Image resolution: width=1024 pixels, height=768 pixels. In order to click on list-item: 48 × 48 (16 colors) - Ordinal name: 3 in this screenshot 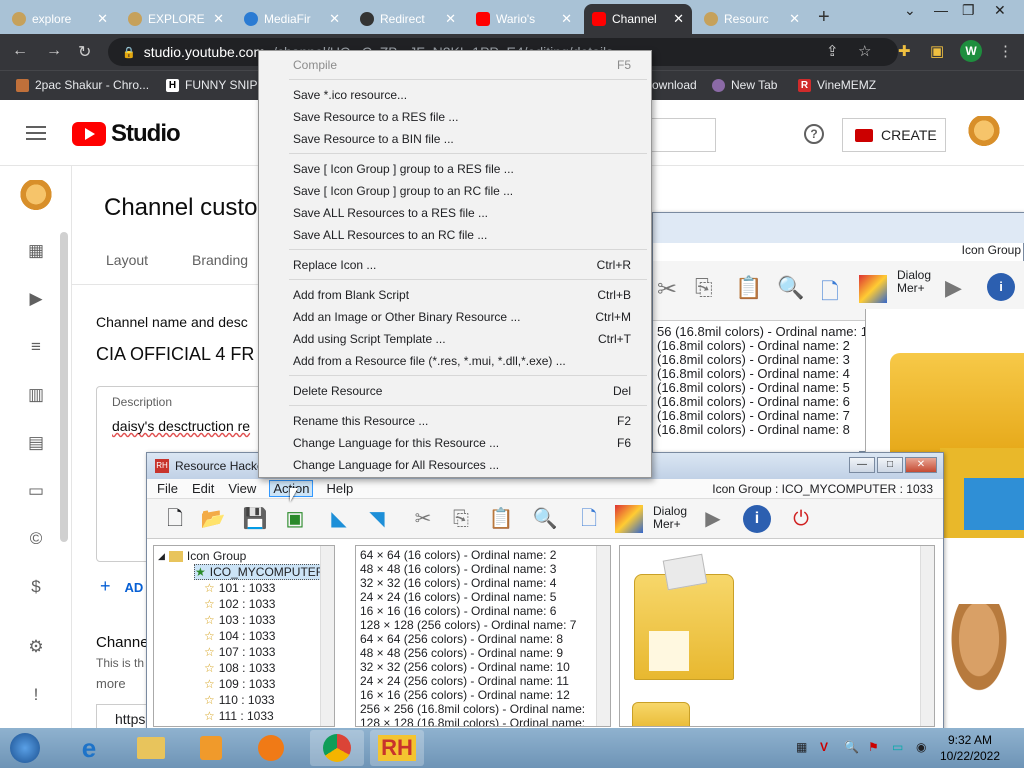, I will do `click(458, 569)`.